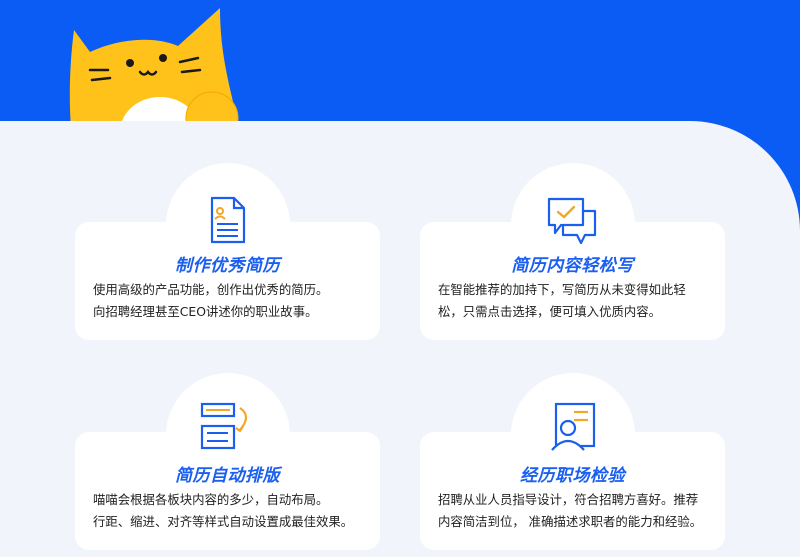 This screenshot has height=557, width=800. What do you see at coordinates (568, 499) in the screenshot?
I see `feature-line: 招聘从业人员指导设计，符合招聘方喜好。推荐` at bounding box center [568, 499].